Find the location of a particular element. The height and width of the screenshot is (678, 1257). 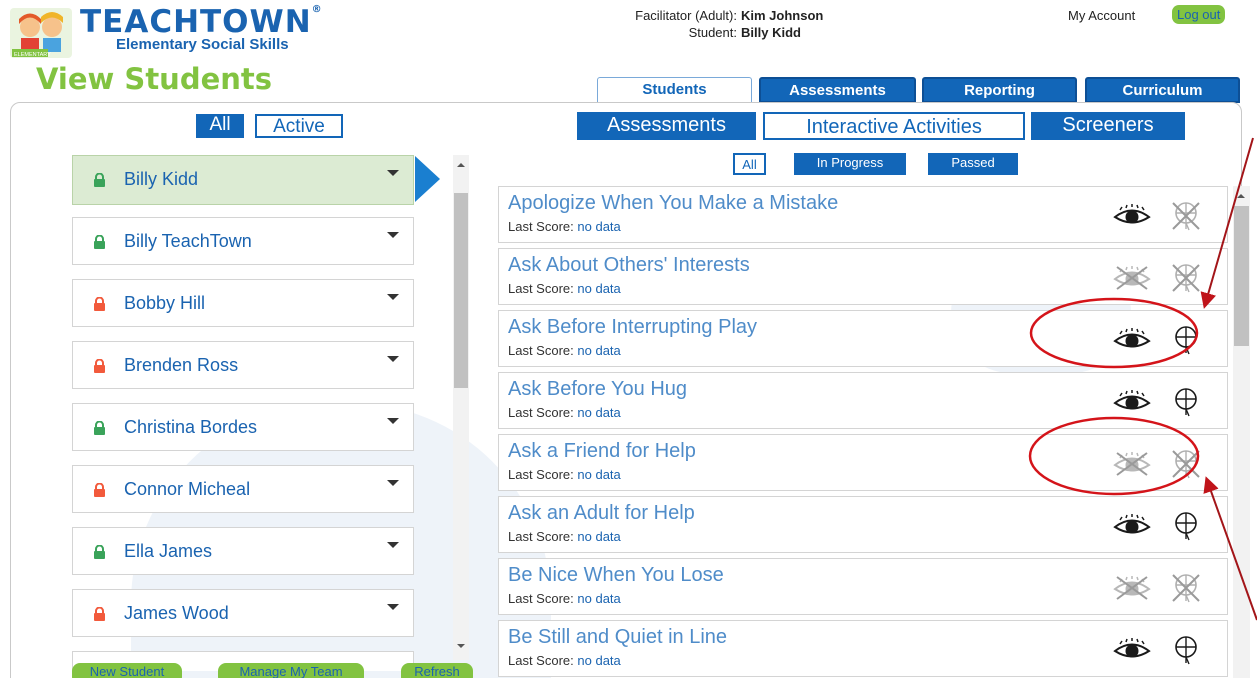

status-filter-all: All is located at coordinates (749, 164).